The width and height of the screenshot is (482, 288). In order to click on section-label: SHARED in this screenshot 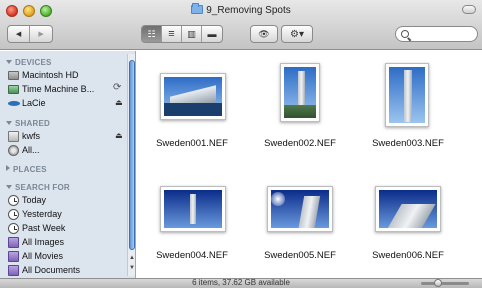, I will do `click(32, 123)`.